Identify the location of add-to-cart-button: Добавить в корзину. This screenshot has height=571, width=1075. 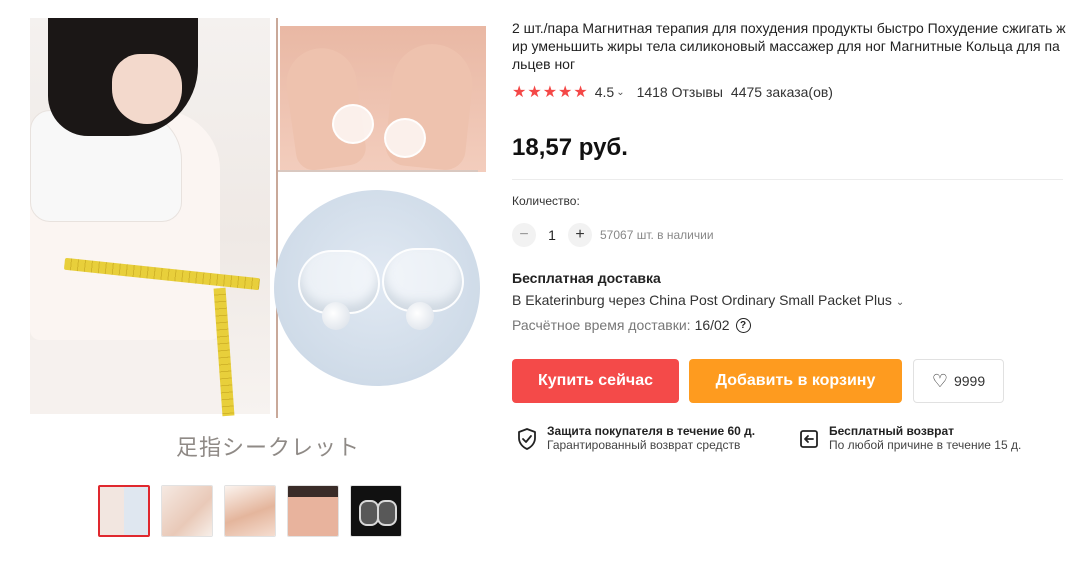
(795, 381).